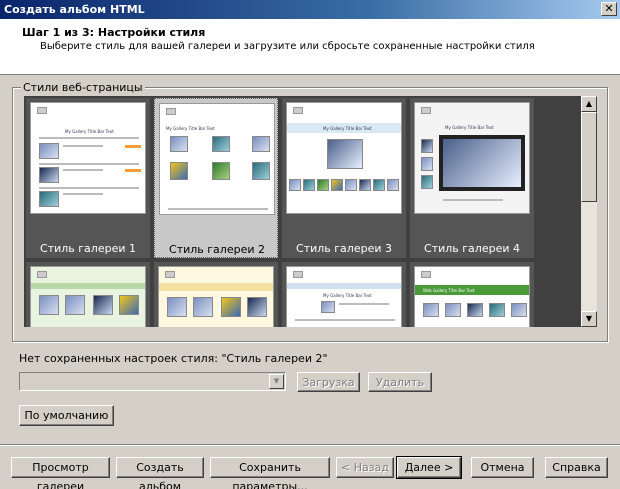 This screenshot has width=620, height=489. Describe the element at coordinates (114, 32) in the screenshot. I see `step-title: Шаг 1 из 3: Настройки стиля` at that location.